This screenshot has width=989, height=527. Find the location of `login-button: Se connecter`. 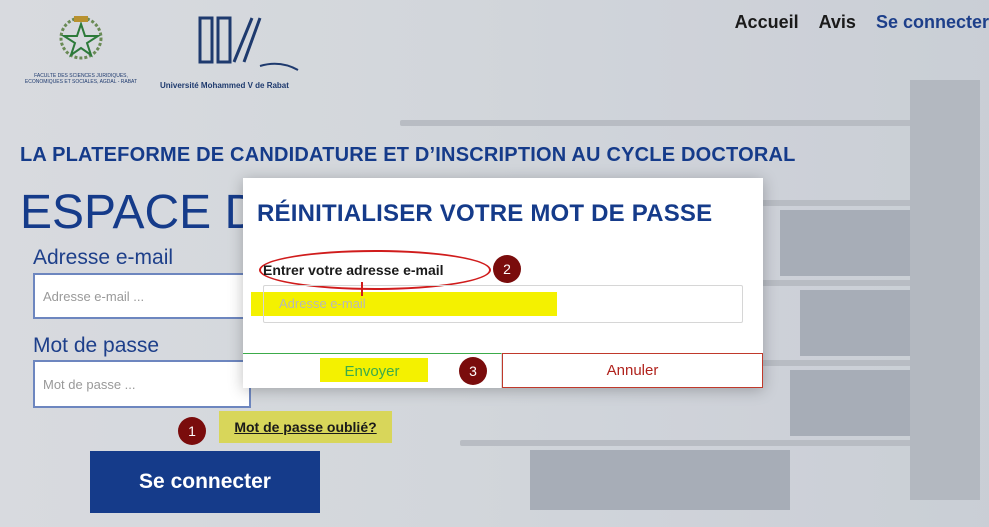

login-button: Se connecter is located at coordinates (205, 482).